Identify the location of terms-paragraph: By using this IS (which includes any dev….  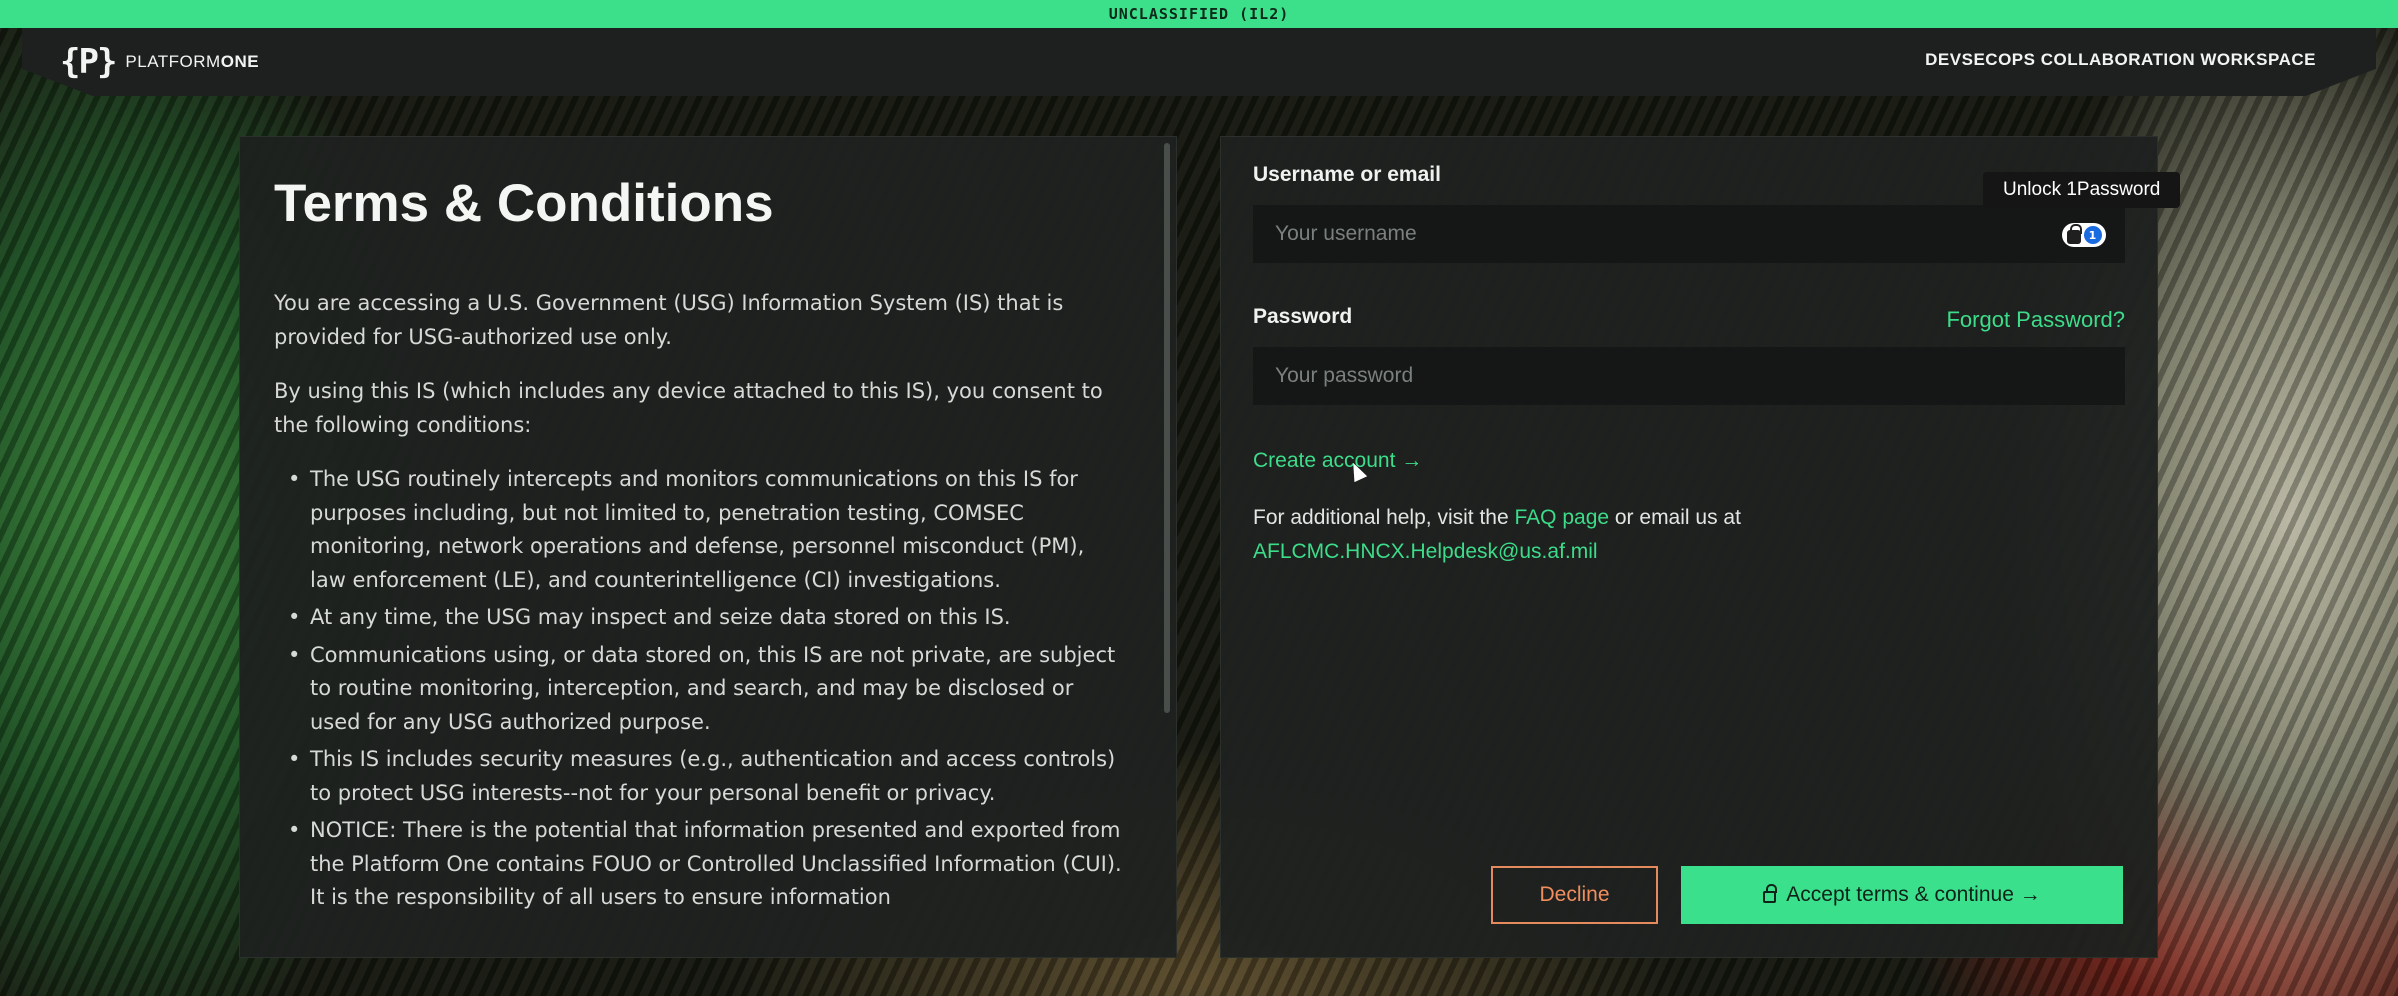
(688, 408).